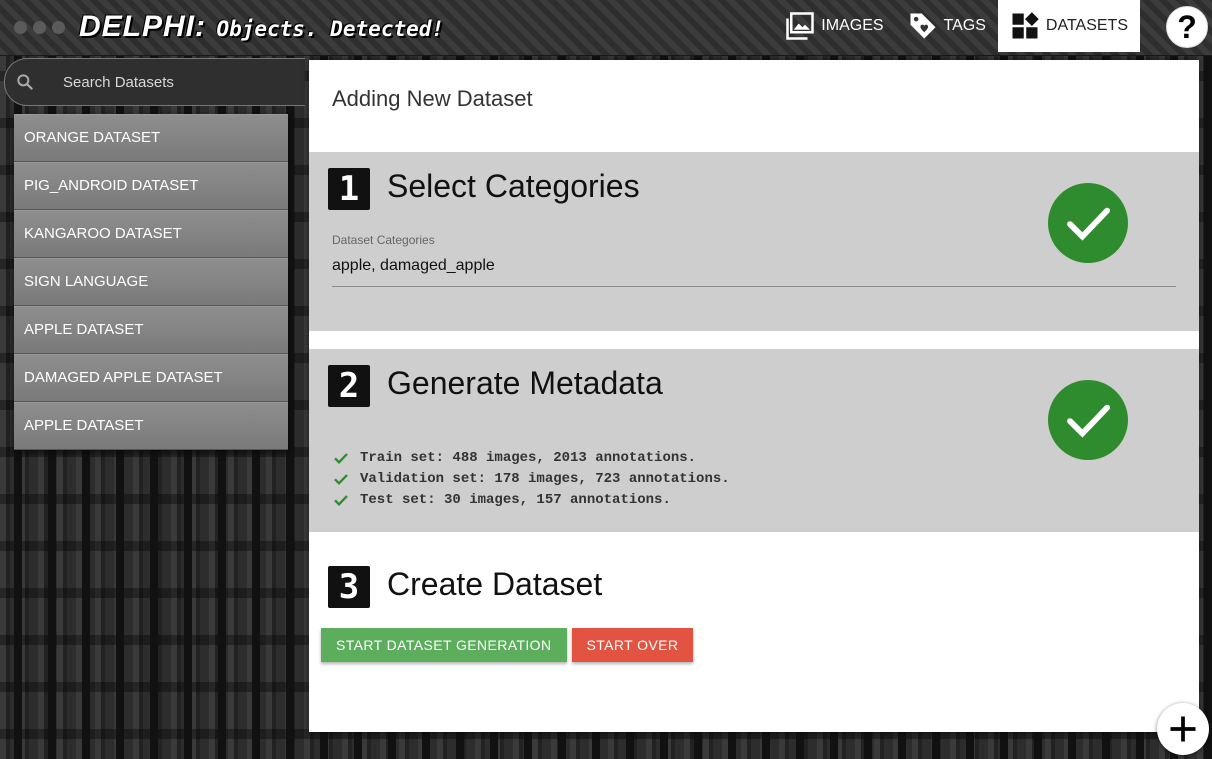  I want to click on window-minimize-dot, so click(39, 27).